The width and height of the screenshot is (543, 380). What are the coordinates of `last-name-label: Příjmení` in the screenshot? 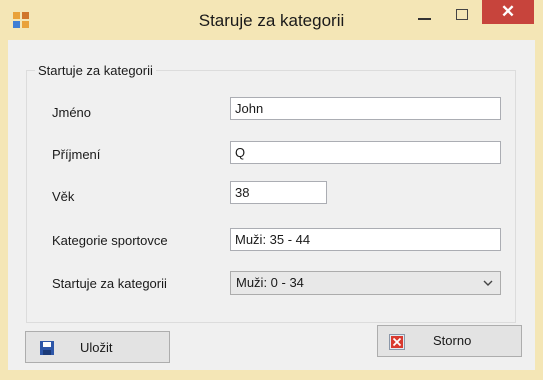 It's located at (76, 154).